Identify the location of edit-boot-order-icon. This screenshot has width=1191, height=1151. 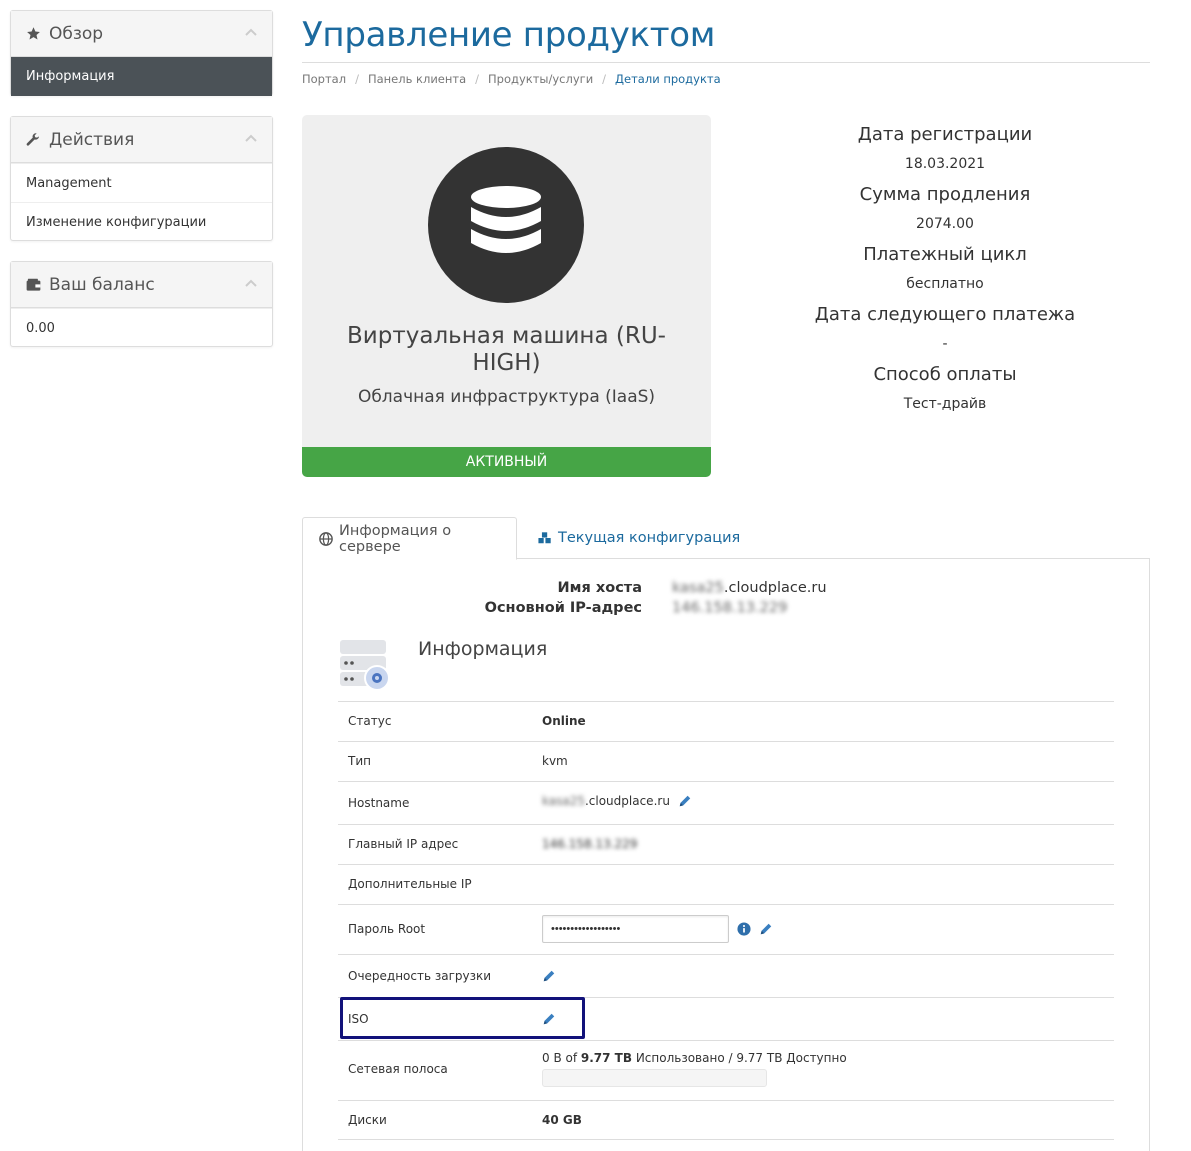
(549, 976).